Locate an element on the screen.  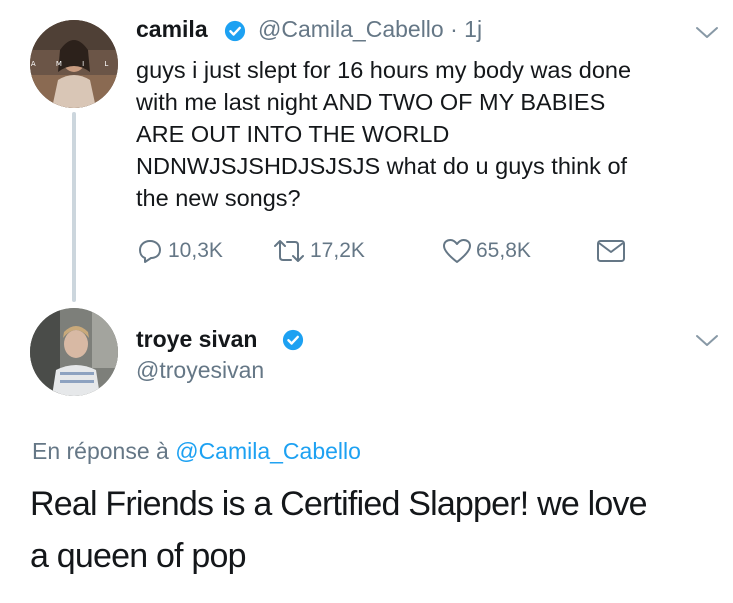
reply-button: 10,3K is located at coordinates (179, 251).